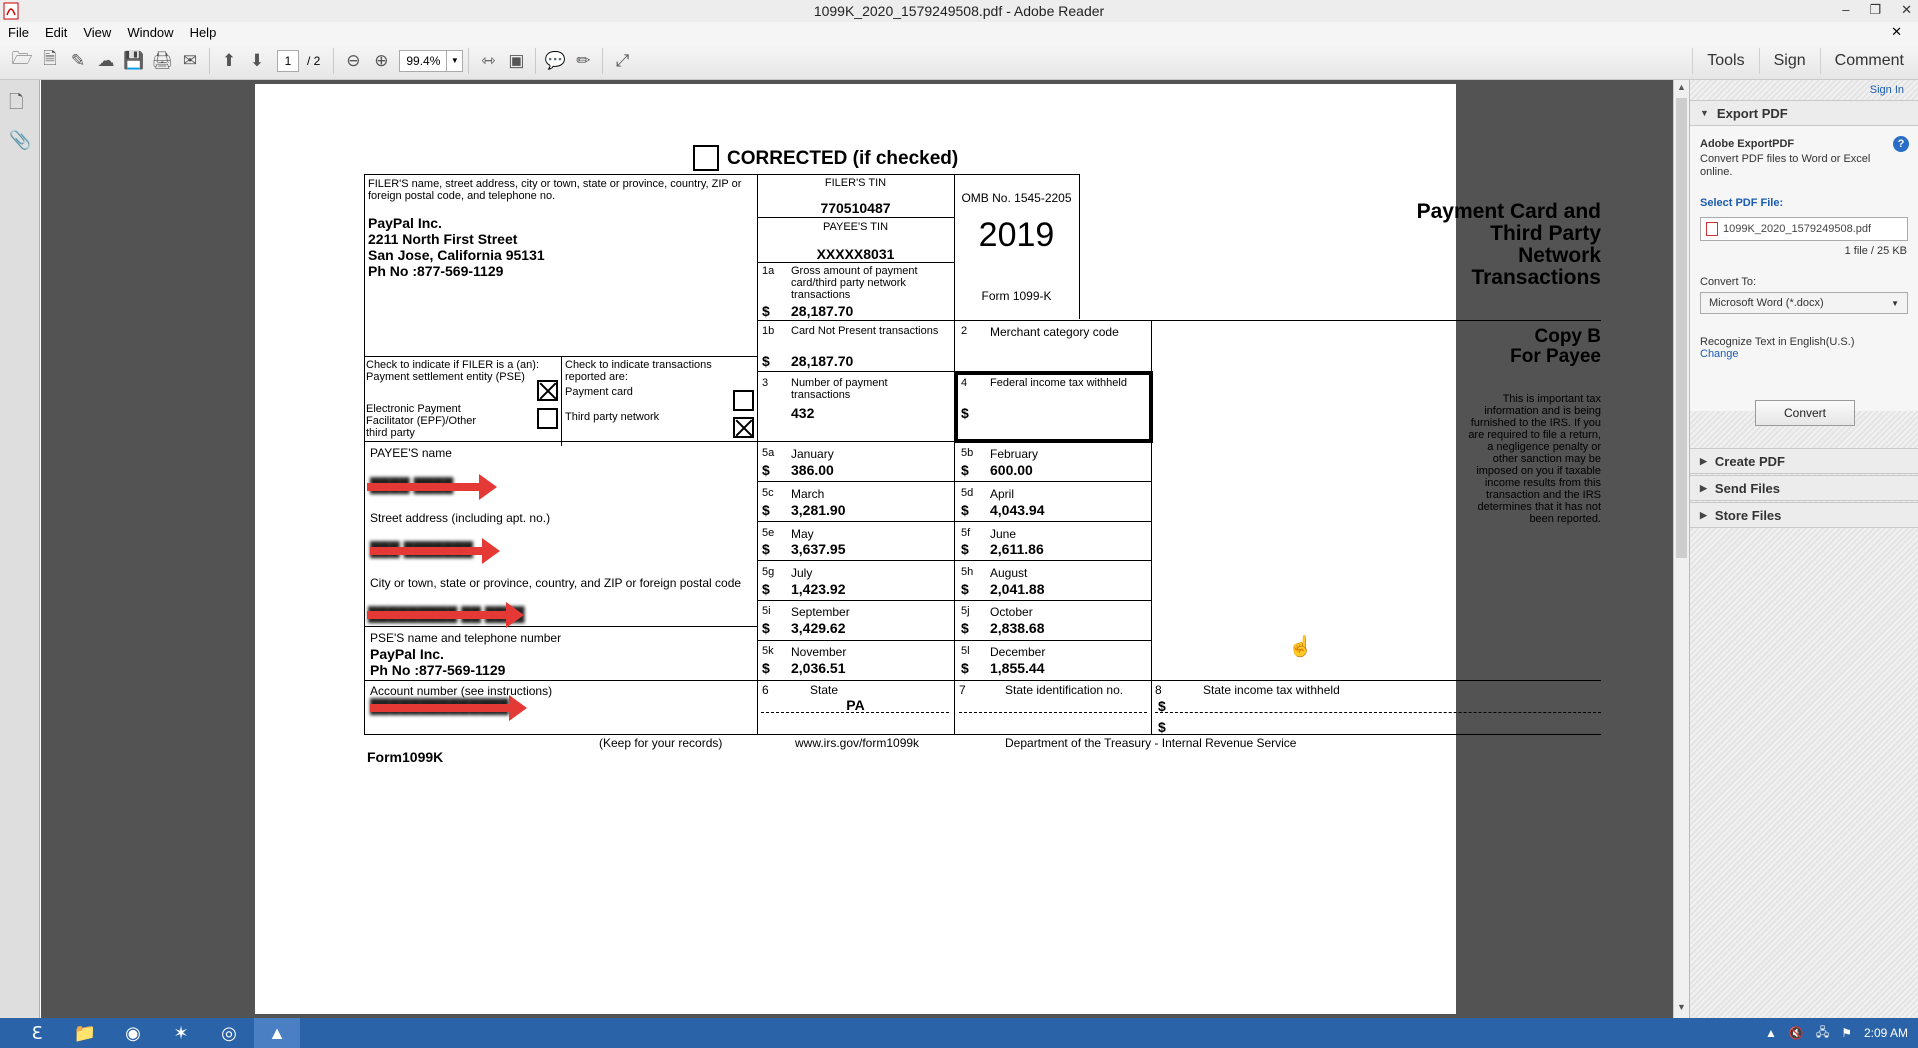  What do you see at coordinates (288, 60) in the screenshot?
I see `page-number-input: 1` at bounding box center [288, 60].